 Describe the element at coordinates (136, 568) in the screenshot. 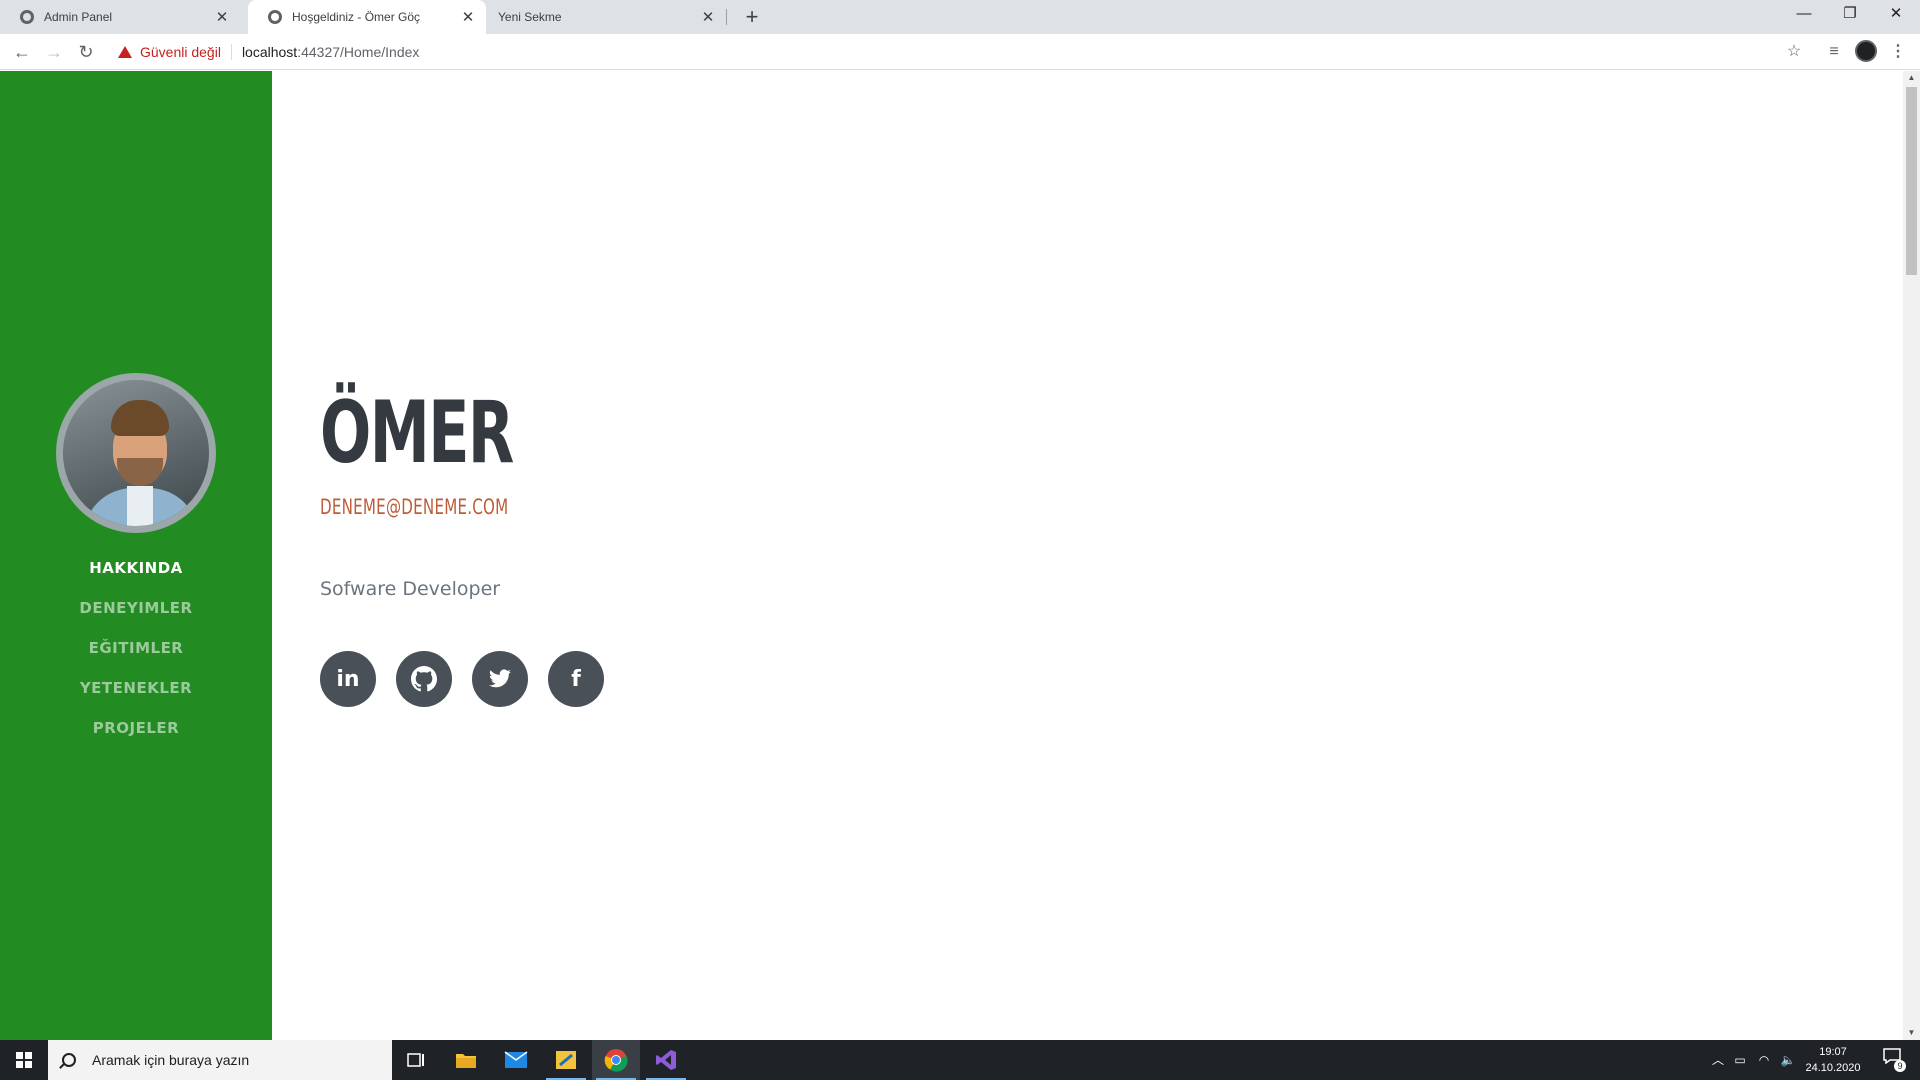

I see `sidebar-item-hakkinda: HAKKINDA` at that location.